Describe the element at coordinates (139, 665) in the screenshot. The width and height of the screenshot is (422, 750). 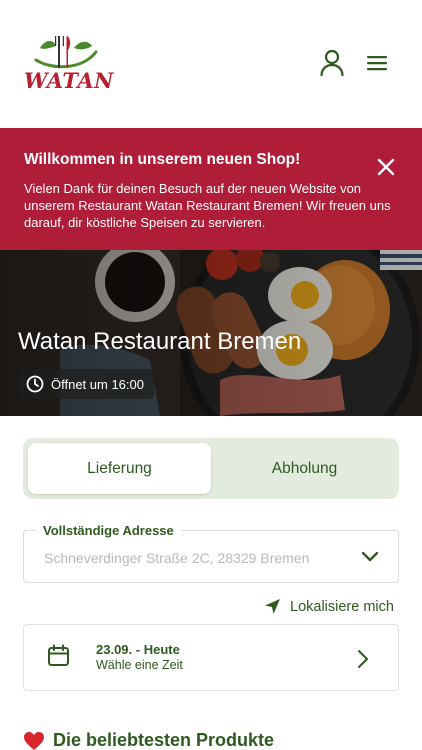
I see `choose-time-text: Wähle eine Zeit` at that location.